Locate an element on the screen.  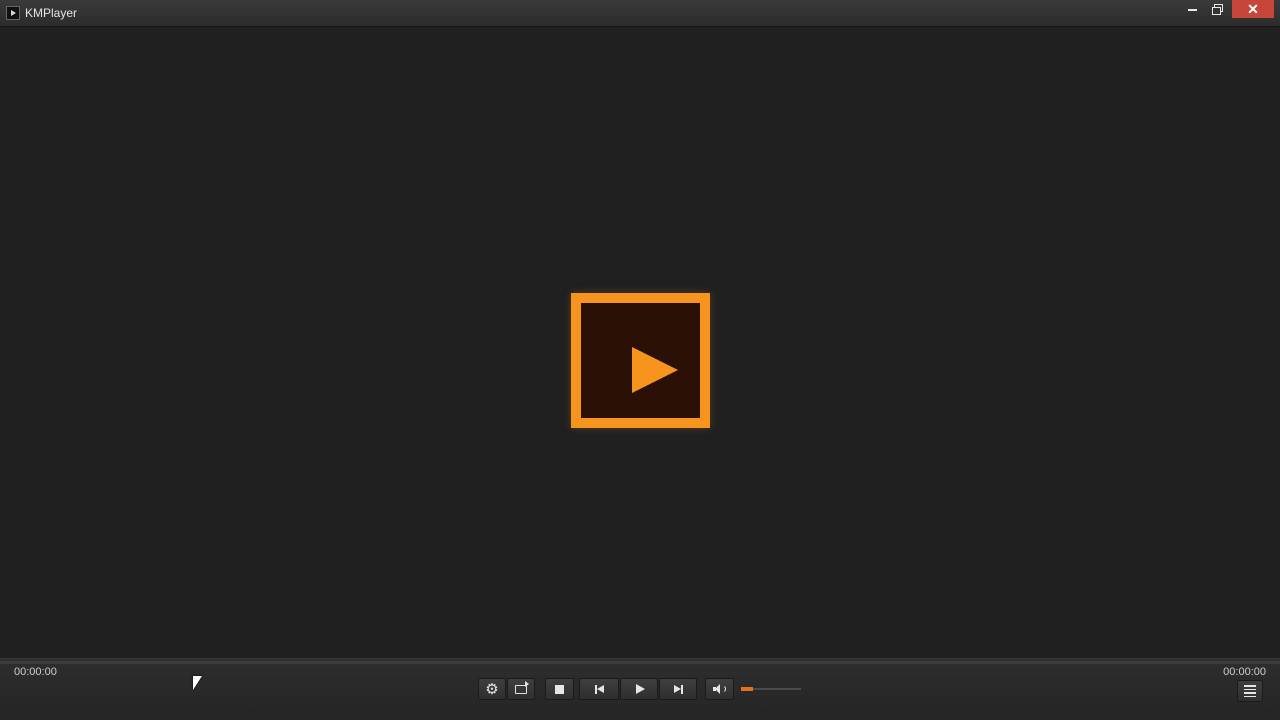
playlist-button is located at coordinates (1250, 691).